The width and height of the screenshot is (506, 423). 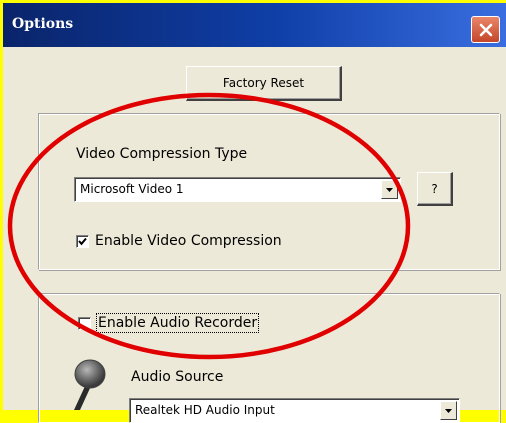 What do you see at coordinates (205, 410) in the screenshot?
I see `audio-source-value: Realtek HD Audio Input` at bounding box center [205, 410].